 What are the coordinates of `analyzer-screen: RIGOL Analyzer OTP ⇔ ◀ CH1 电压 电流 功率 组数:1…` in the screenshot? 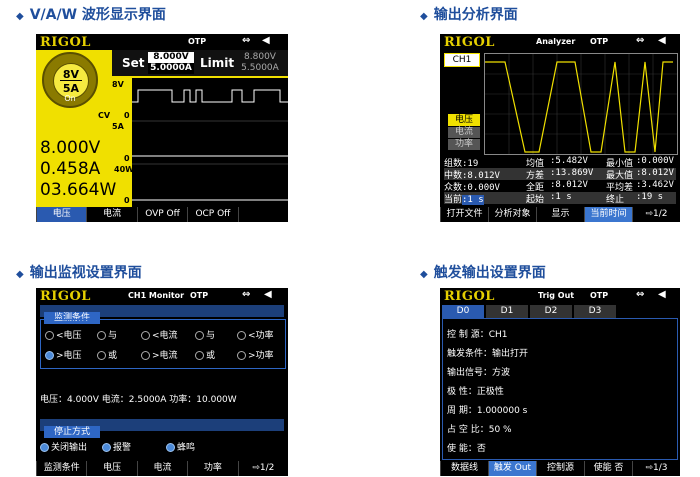 It's located at (560, 128).